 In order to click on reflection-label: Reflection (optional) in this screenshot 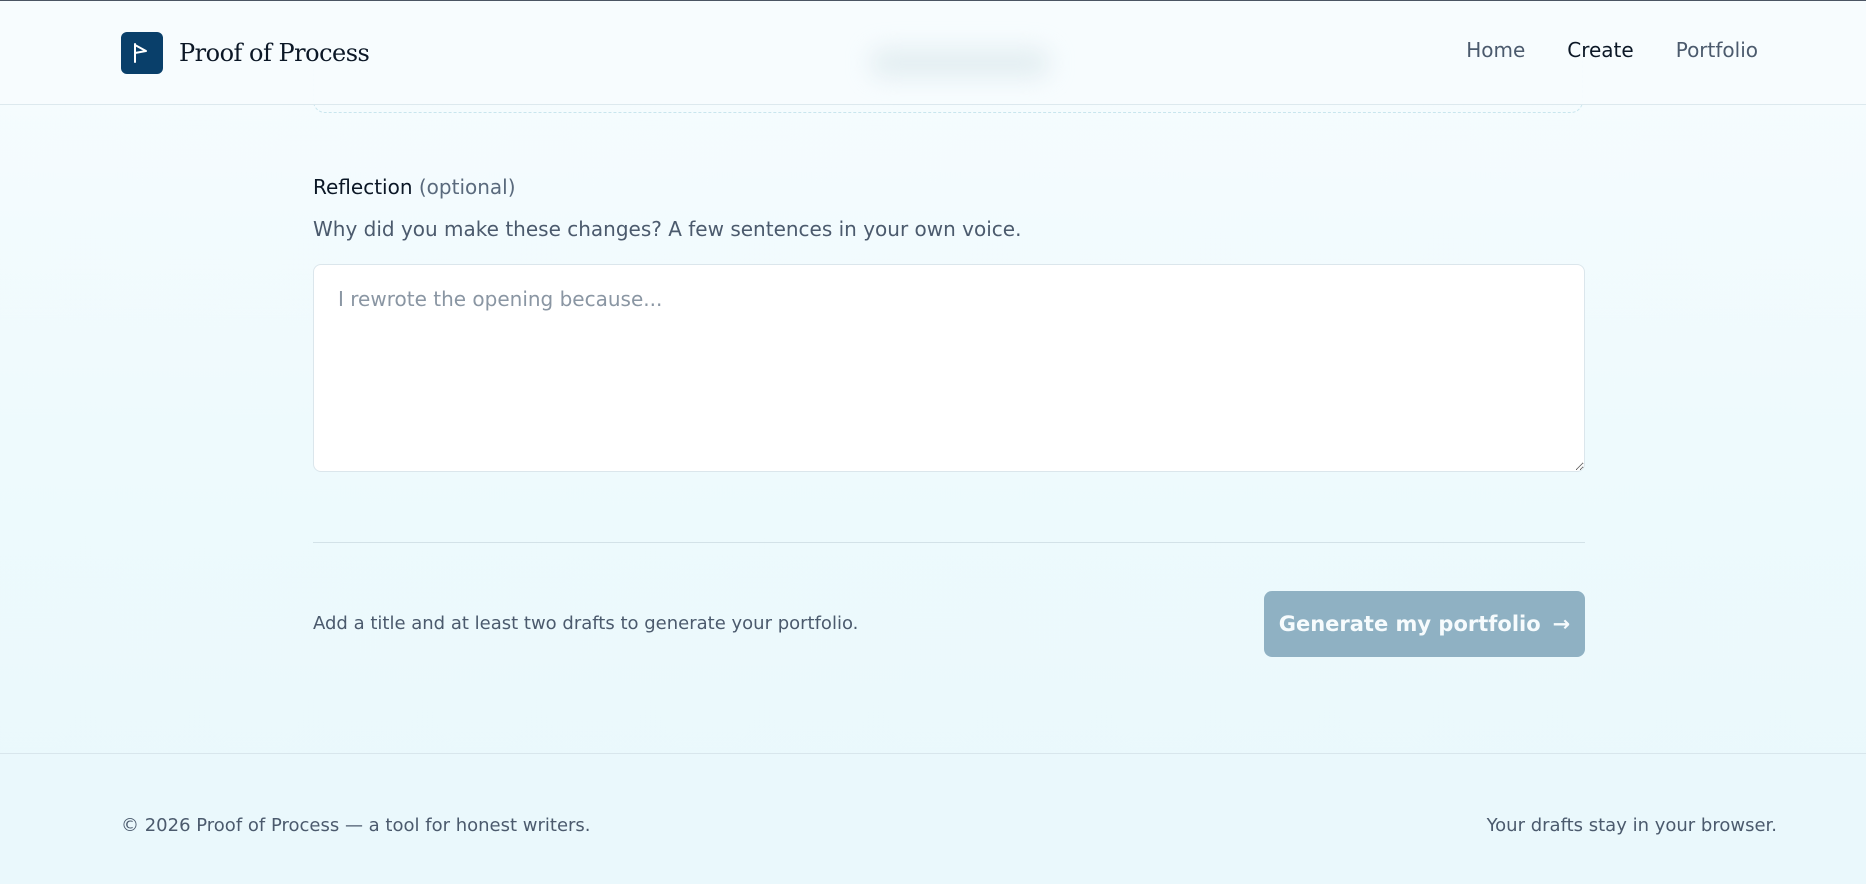, I will do `click(949, 187)`.